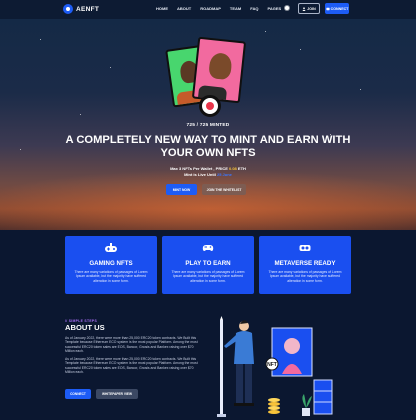 The width and height of the screenshot is (416, 420). What do you see at coordinates (117, 394) in the screenshot?
I see `whitepaper-button: WHITEPAPER VIEW` at bounding box center [117, 394].